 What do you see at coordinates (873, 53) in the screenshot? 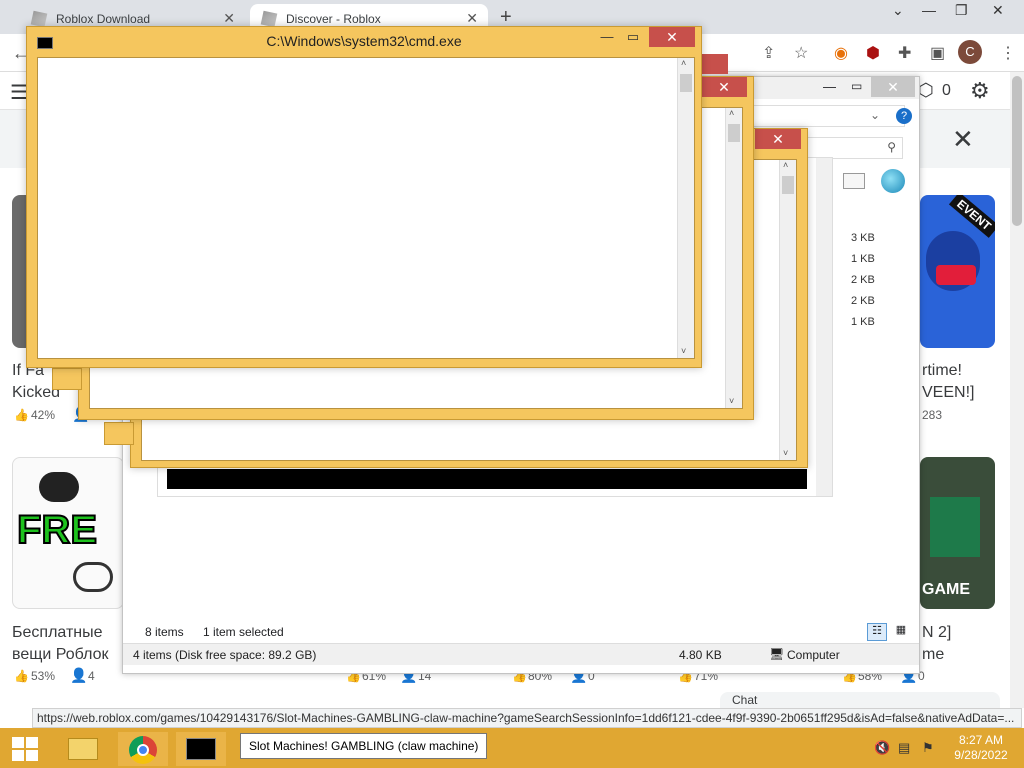
I see `ublock-extension-icon: ⬢` at bounding box center [873, 53].